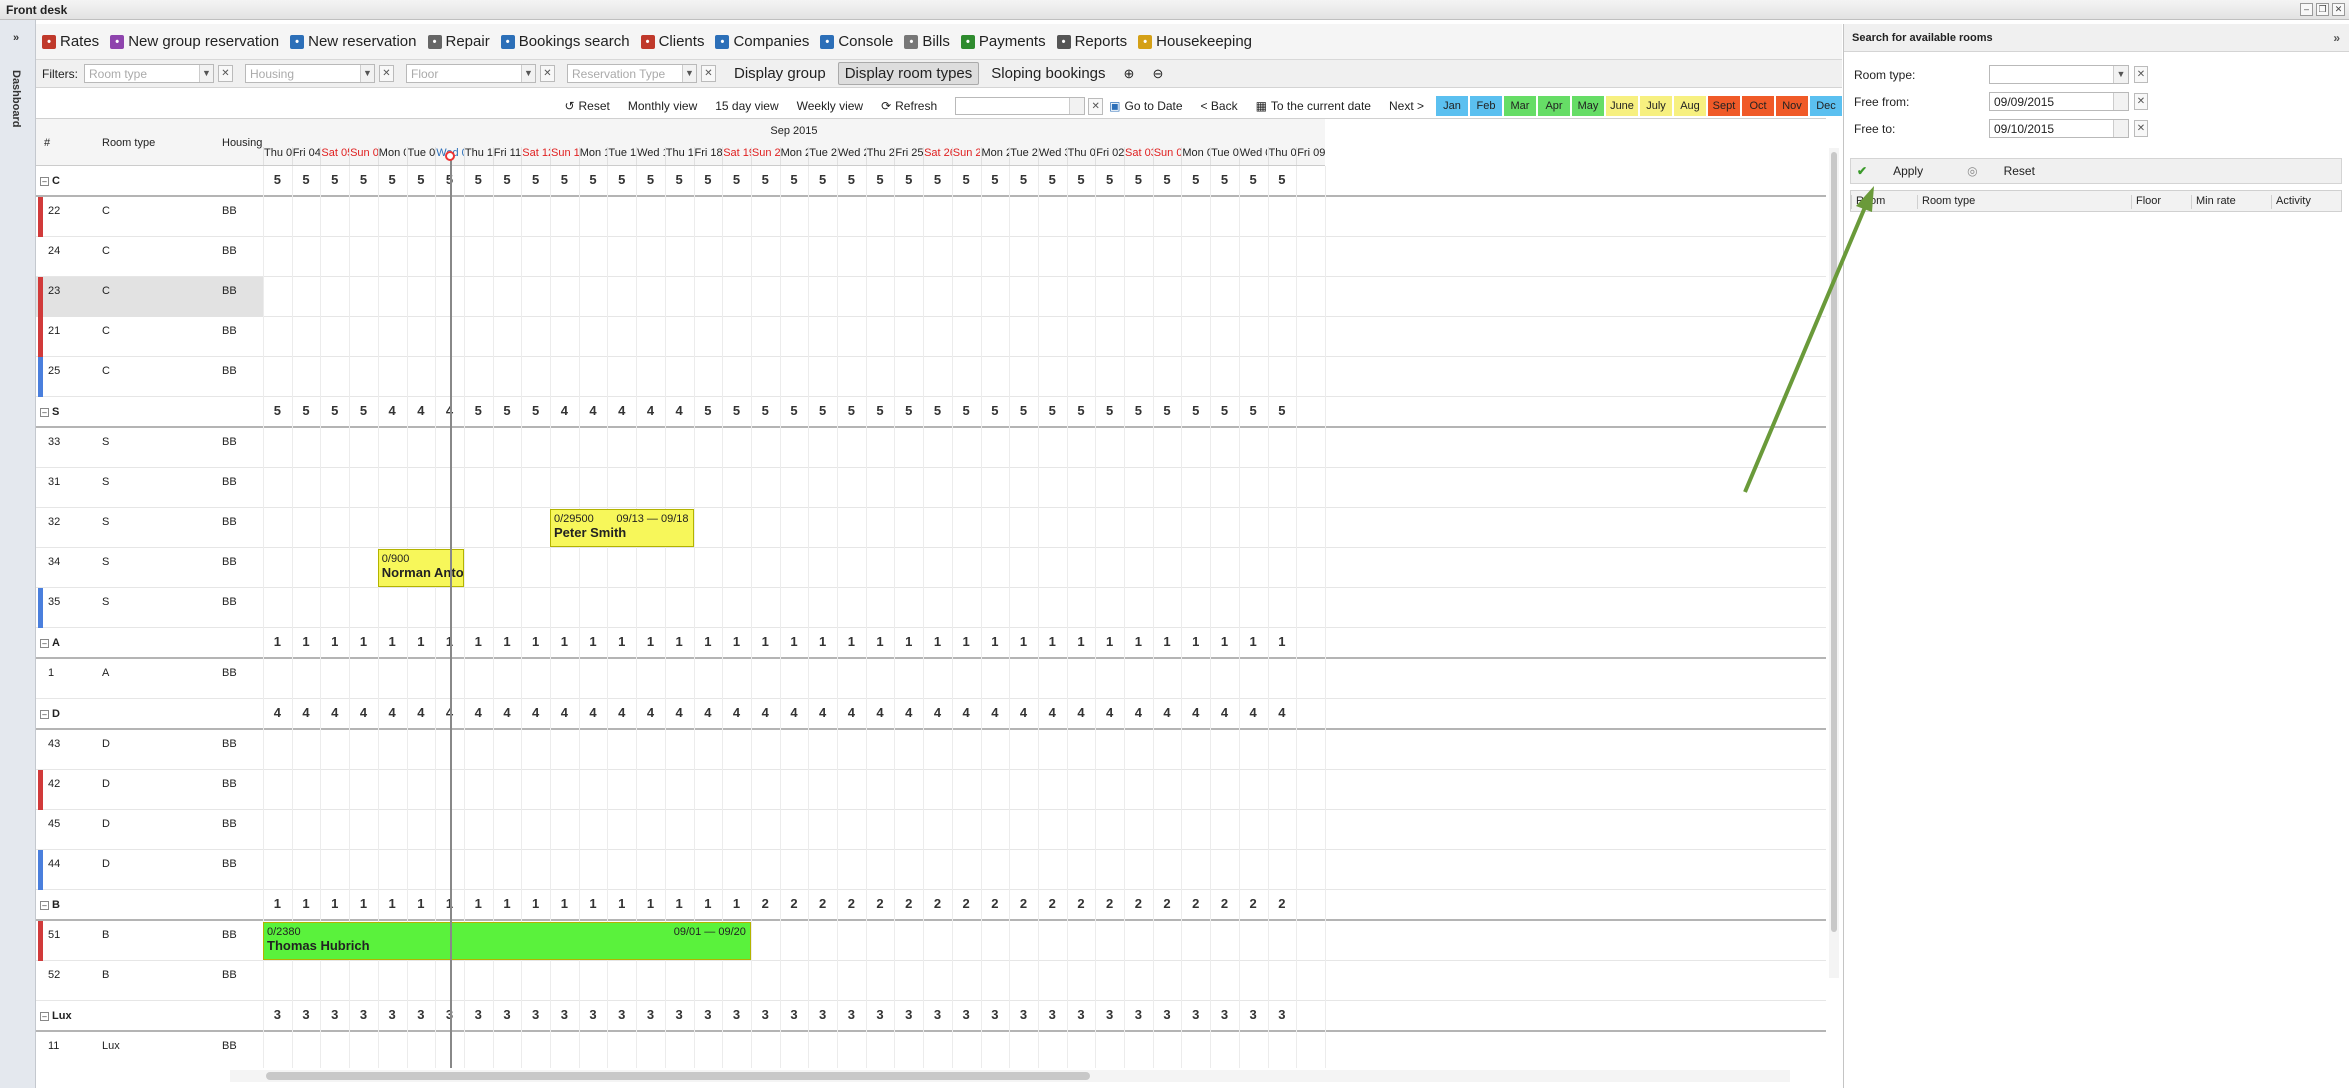 The width and height of the screenshot is (2349, 1088). Describe the element at coordinates (931, 870) in the screenshot. I see `room-row: 44 D BB` at that location.